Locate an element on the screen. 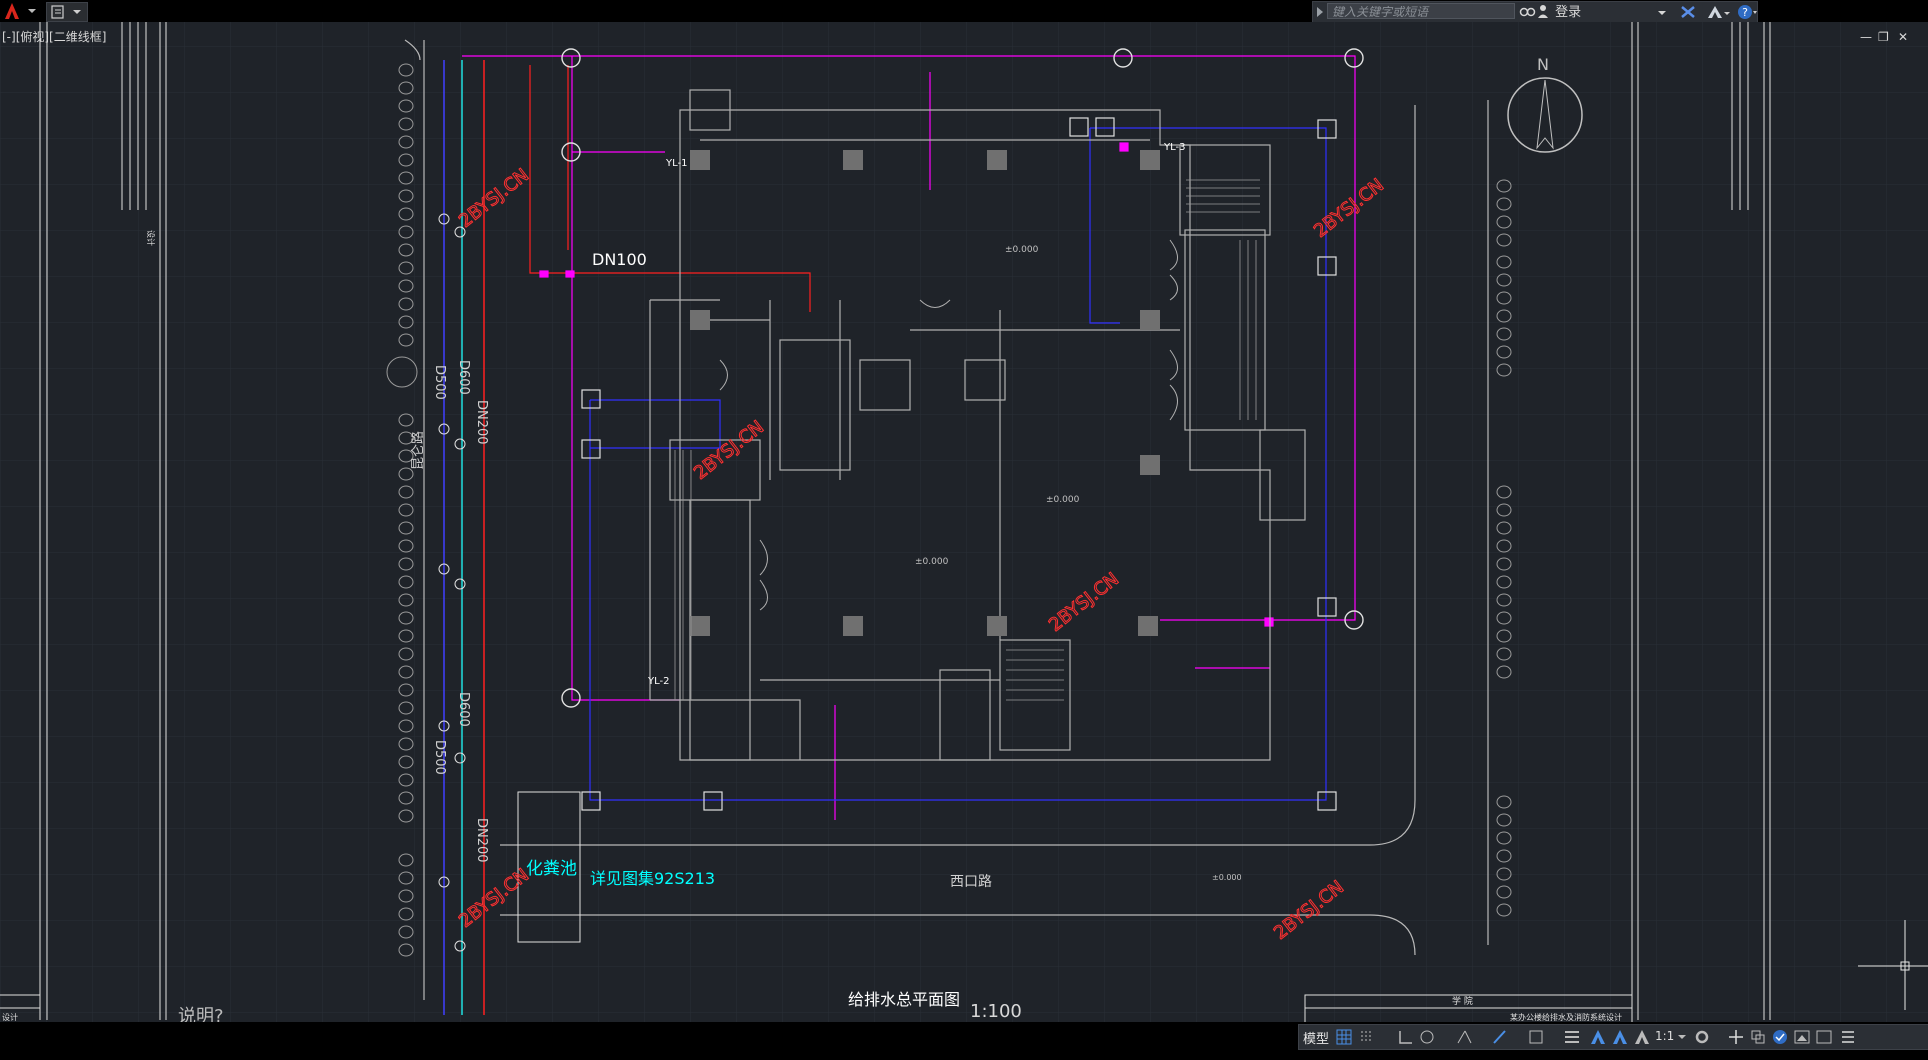 Image resolution: width=1928 pixels, height=1060 pixels. notes-heading: 说明? is located at coordinates (201, 1014).